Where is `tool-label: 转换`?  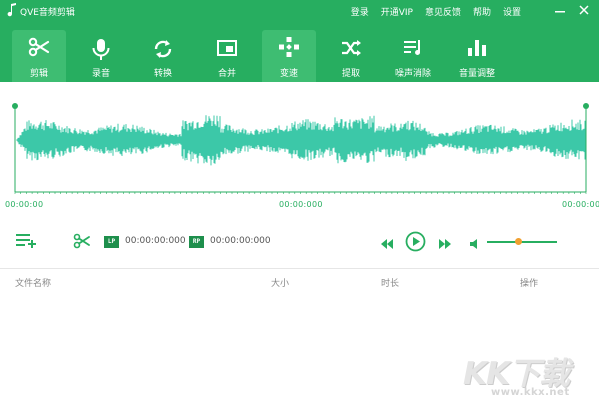 tool-label: 转换 is located at coordinates (162, 74).